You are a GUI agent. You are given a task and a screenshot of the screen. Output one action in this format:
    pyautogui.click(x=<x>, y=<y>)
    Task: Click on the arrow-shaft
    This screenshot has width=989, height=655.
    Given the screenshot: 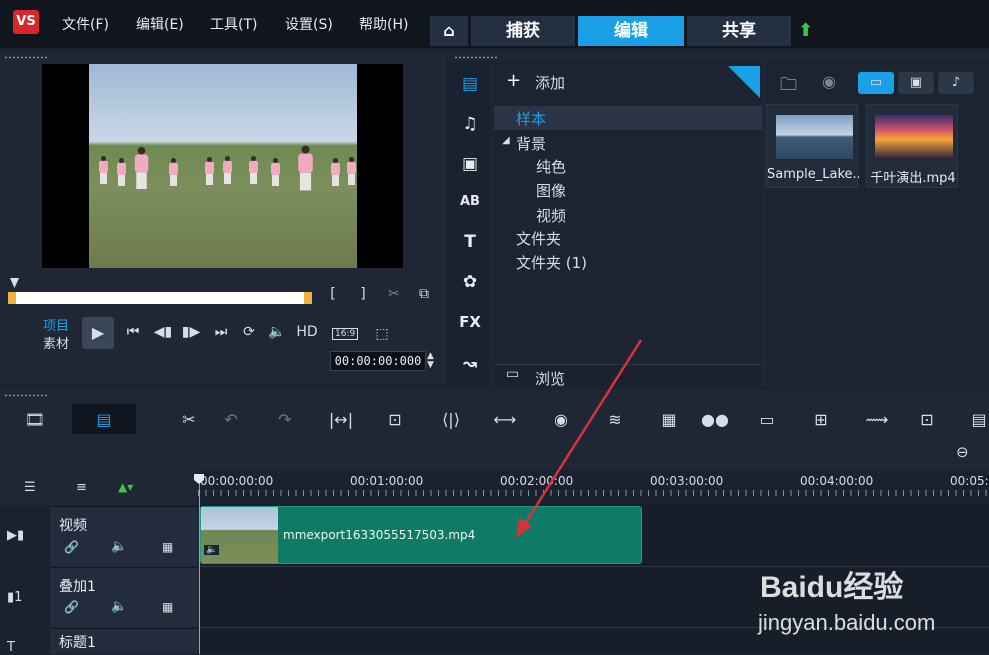 What is the action you would take?
    pyautogui.click(x=582, y=433)
    